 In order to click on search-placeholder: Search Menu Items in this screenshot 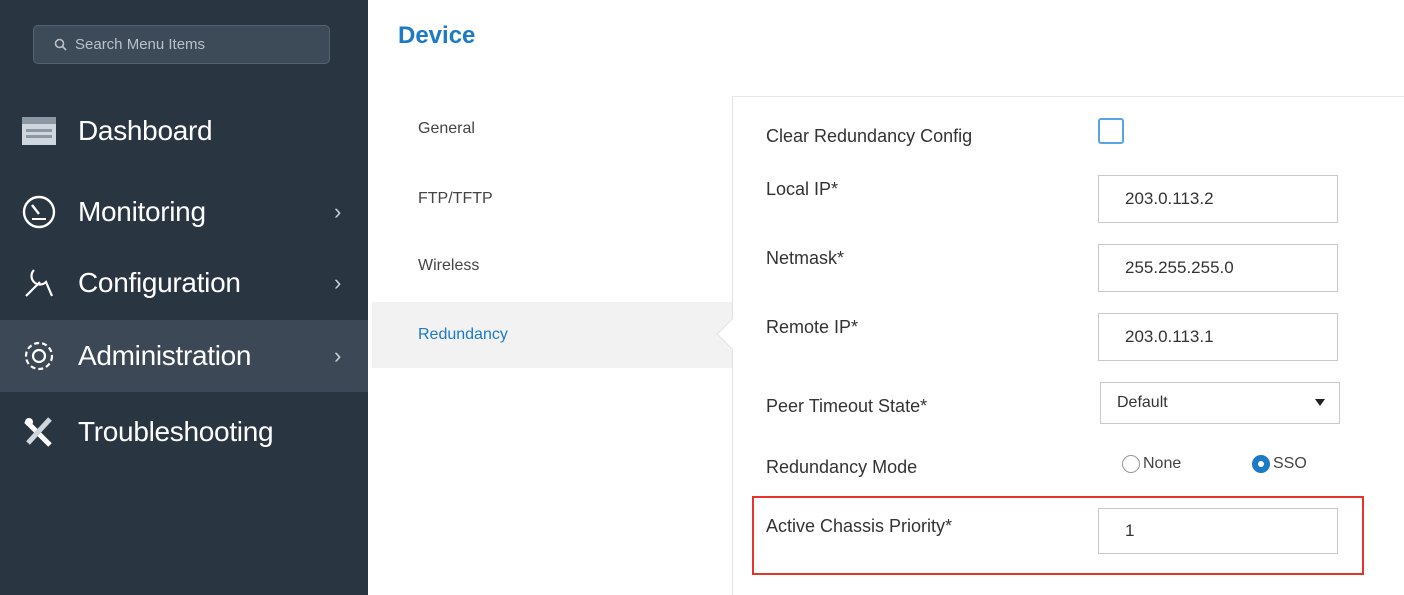, I will do `click(140, 44)`.